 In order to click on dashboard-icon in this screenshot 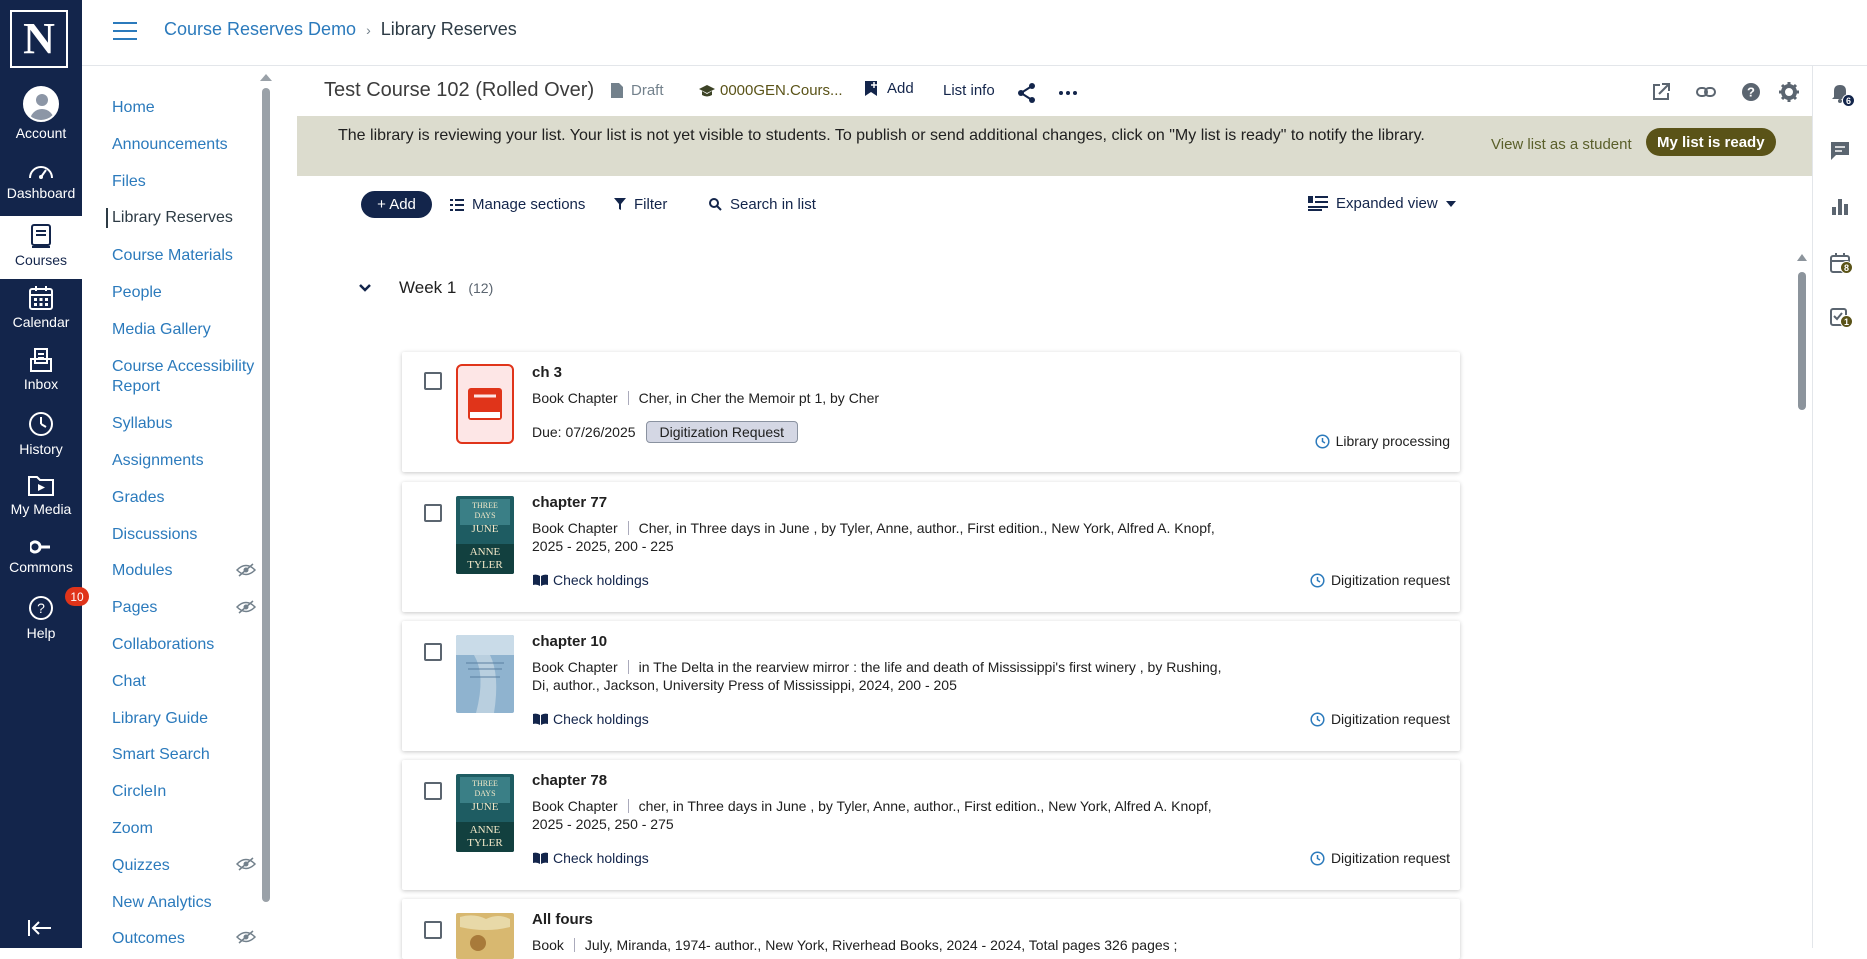, I will do `click(41, 172)`.